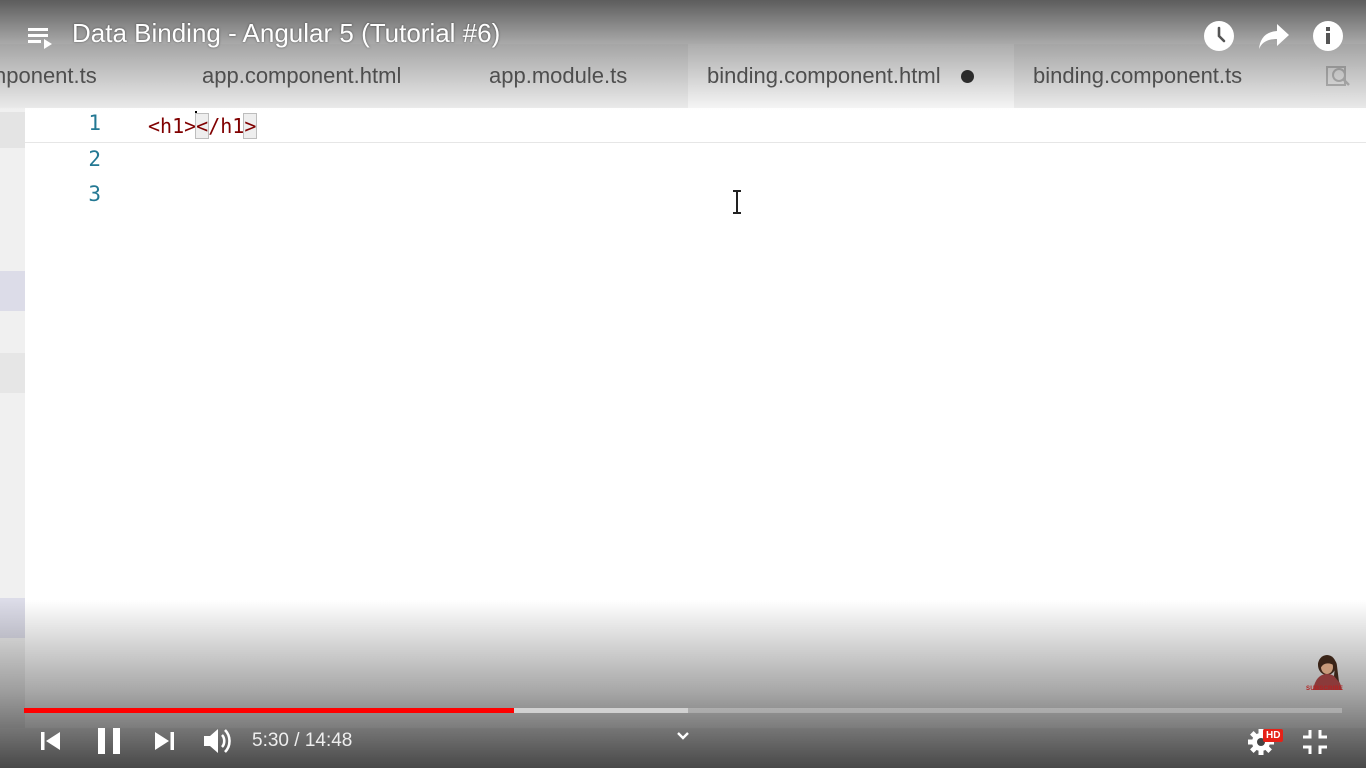  Describe the element at coordinates (286, 33) in the screenshot. I see `video-title: Data Binding - Angular 5 (Tutorial #6)` at that location.